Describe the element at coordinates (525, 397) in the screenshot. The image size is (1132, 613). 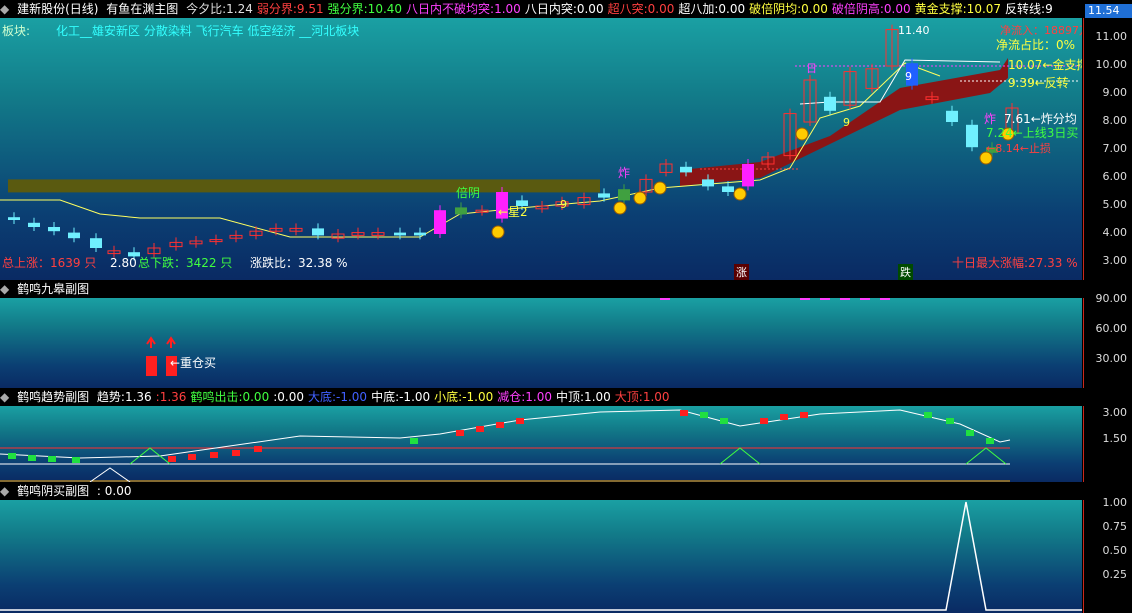
I see `panel3-item-7: 减仓:1.00` at that location.